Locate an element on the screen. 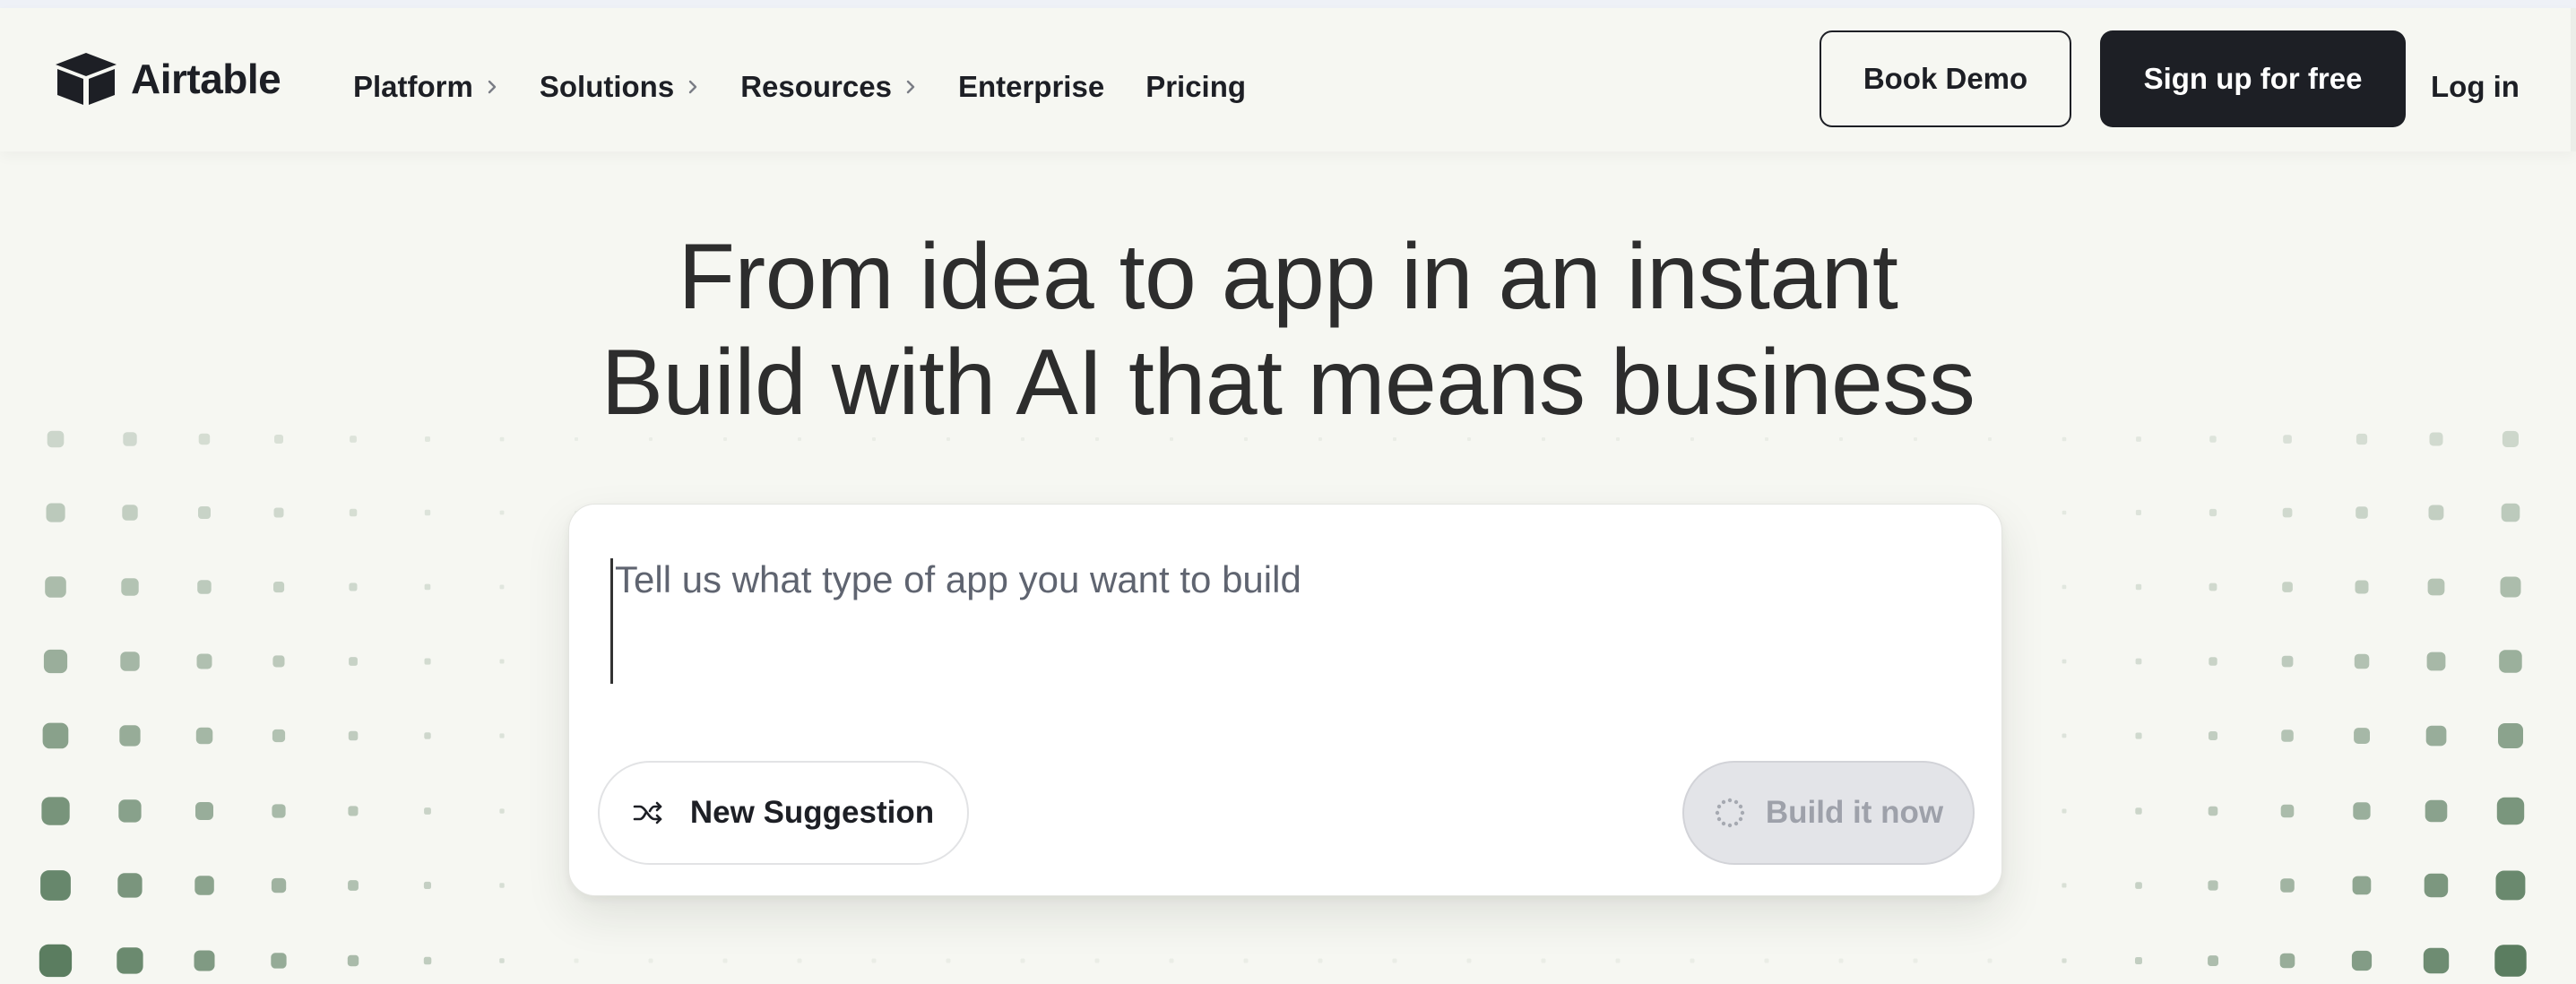 The image size is (2576, 984). login-link: Log in is located at coordinates (2475, 87).